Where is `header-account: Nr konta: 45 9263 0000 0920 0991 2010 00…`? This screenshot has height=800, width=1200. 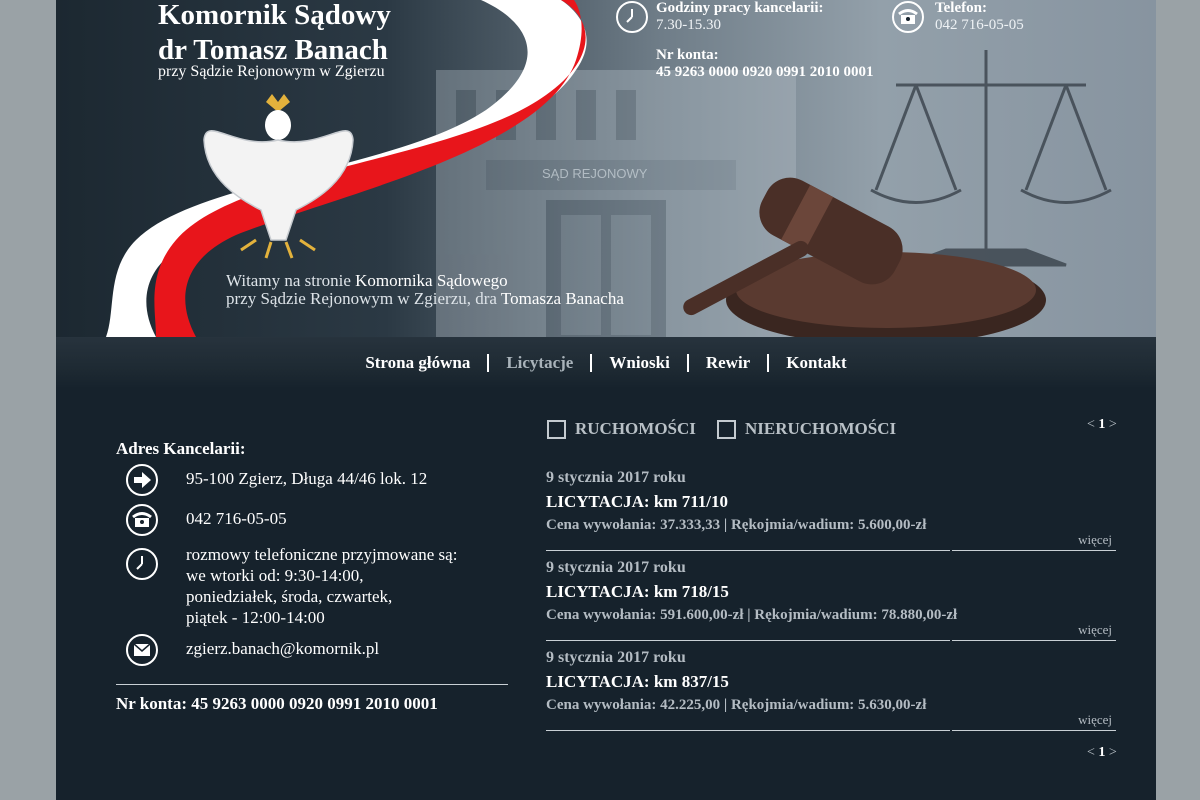 header-account: Nr konta: 45 9263 0000 0920 0991 2010 00… is located at coordinates (765, 64).